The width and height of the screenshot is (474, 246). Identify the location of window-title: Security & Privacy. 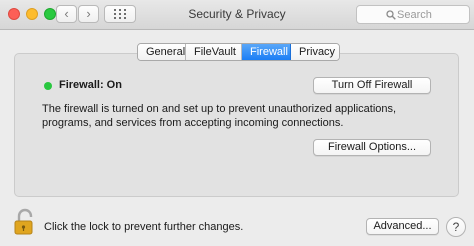
(237, 14).